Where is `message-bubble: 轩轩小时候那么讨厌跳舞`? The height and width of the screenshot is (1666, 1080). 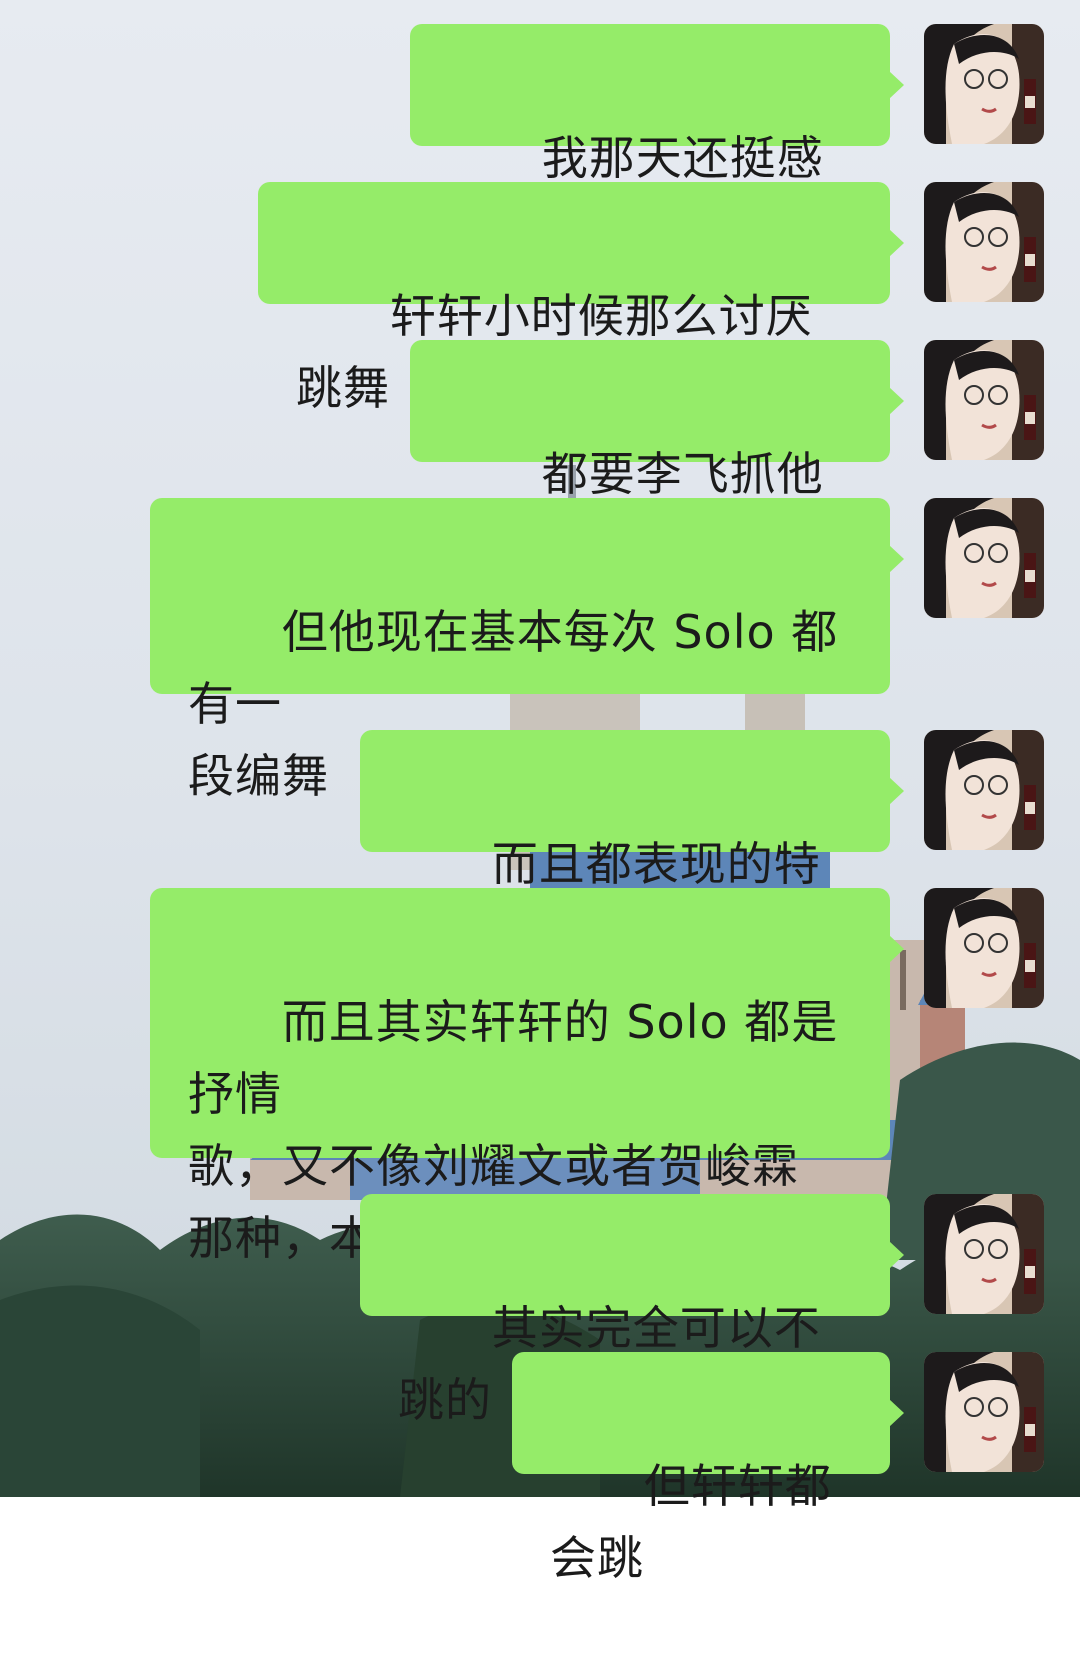 message-bubble: 轩轩小时候那么讨厌跳舞 is located at coordinates (574, 298).